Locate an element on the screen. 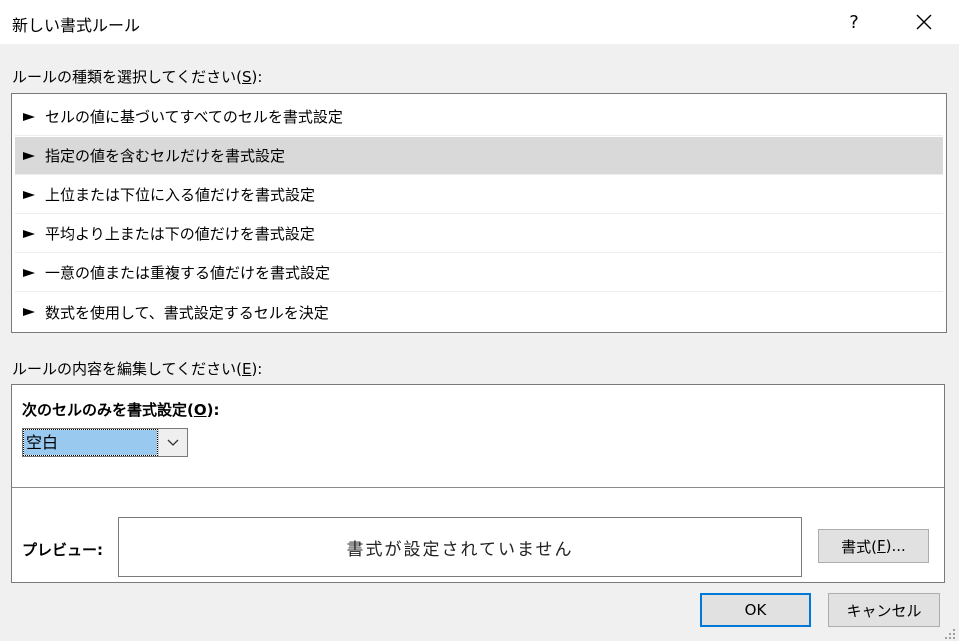 This screenshot has width=959, height=641. close-button is located at coordinates (924, 22).